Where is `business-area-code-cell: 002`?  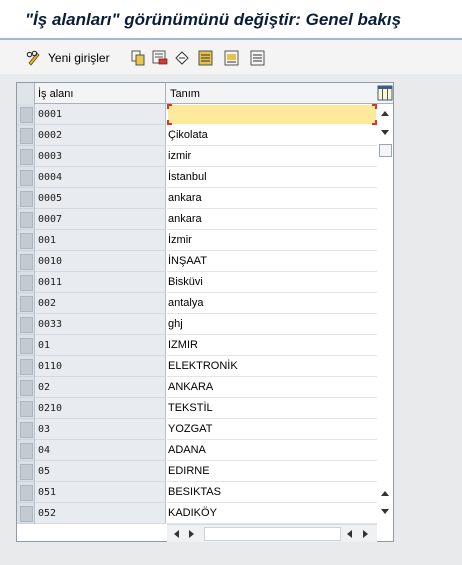
business-area-code-cell: 002 is located at coordinates (100, 303).